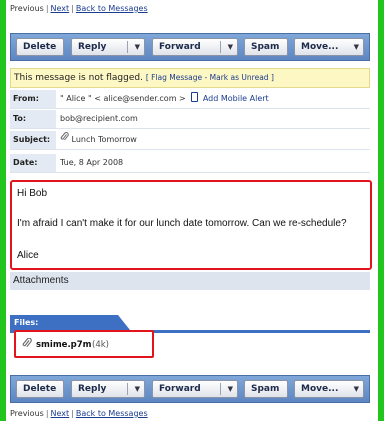 This screenshot has height=421, width=384. I want to click on date-label: Date:, so click(33, 163).